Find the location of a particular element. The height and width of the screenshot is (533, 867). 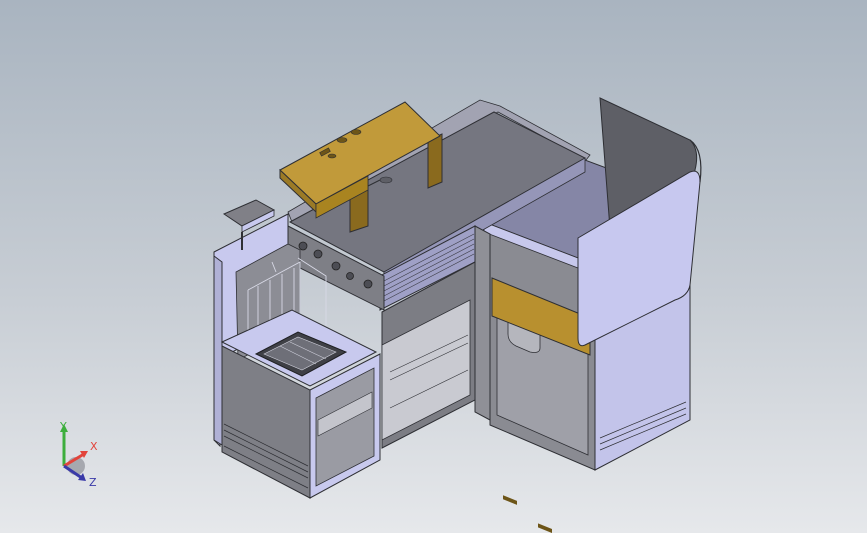

view-orientation-triad: Y X Z is located at coordinates (78, 454).